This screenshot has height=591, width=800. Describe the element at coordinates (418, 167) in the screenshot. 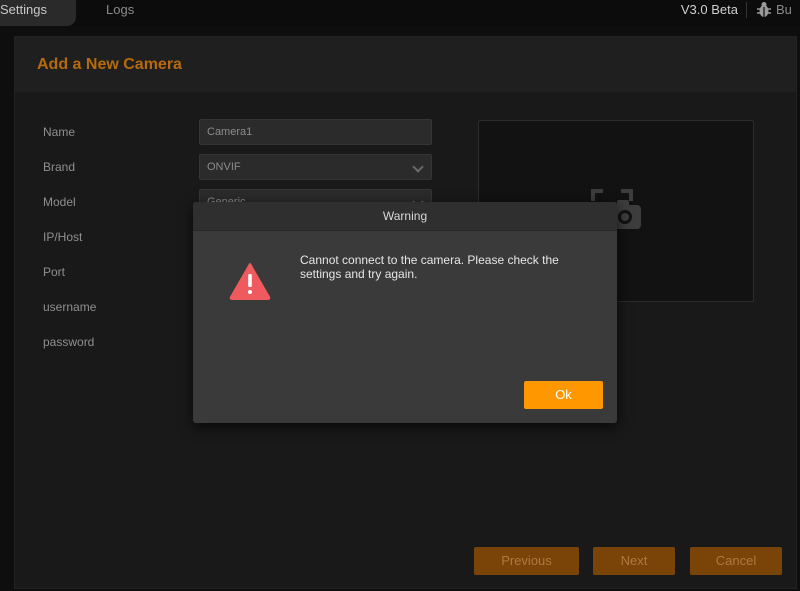

I see `chevron-down-icon` at that location.